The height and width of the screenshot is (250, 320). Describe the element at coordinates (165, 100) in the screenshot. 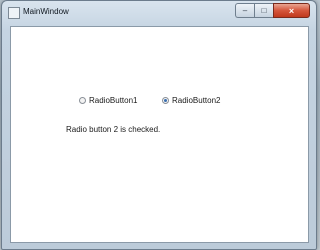

I see `radio-circle-checked-icon` at that location.